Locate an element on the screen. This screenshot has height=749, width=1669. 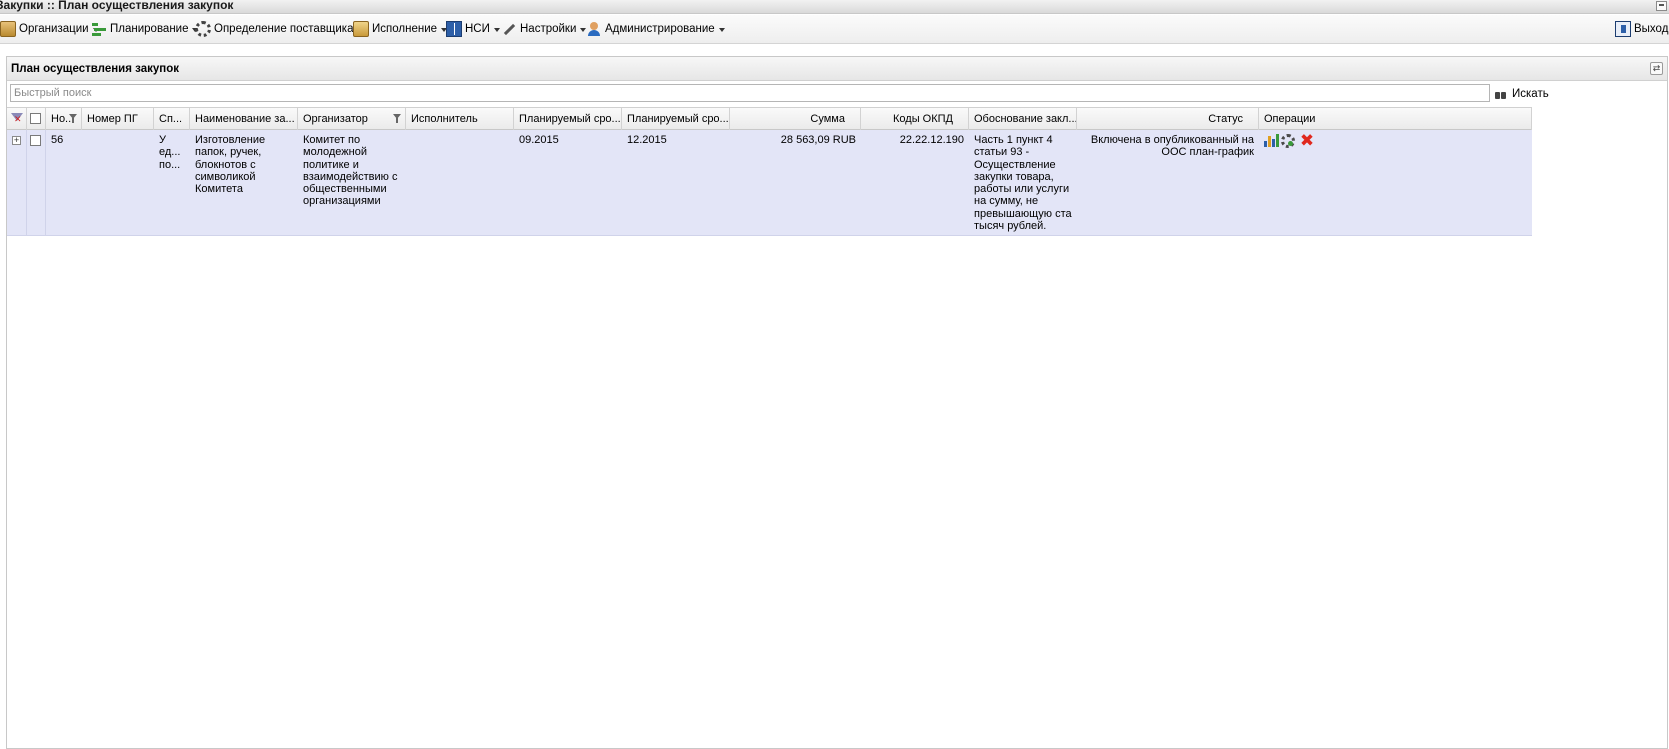
chart-icon is located at coordinates (1271, 141).